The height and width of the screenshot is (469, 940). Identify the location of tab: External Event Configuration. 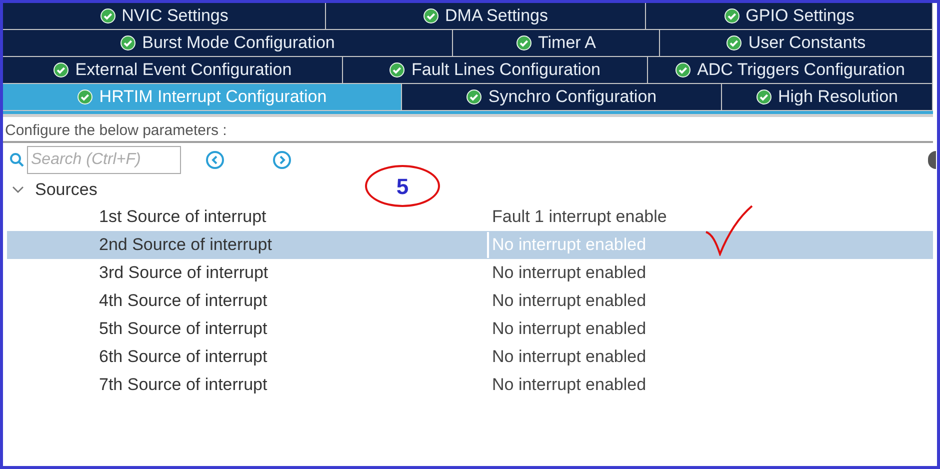
(173, 70).